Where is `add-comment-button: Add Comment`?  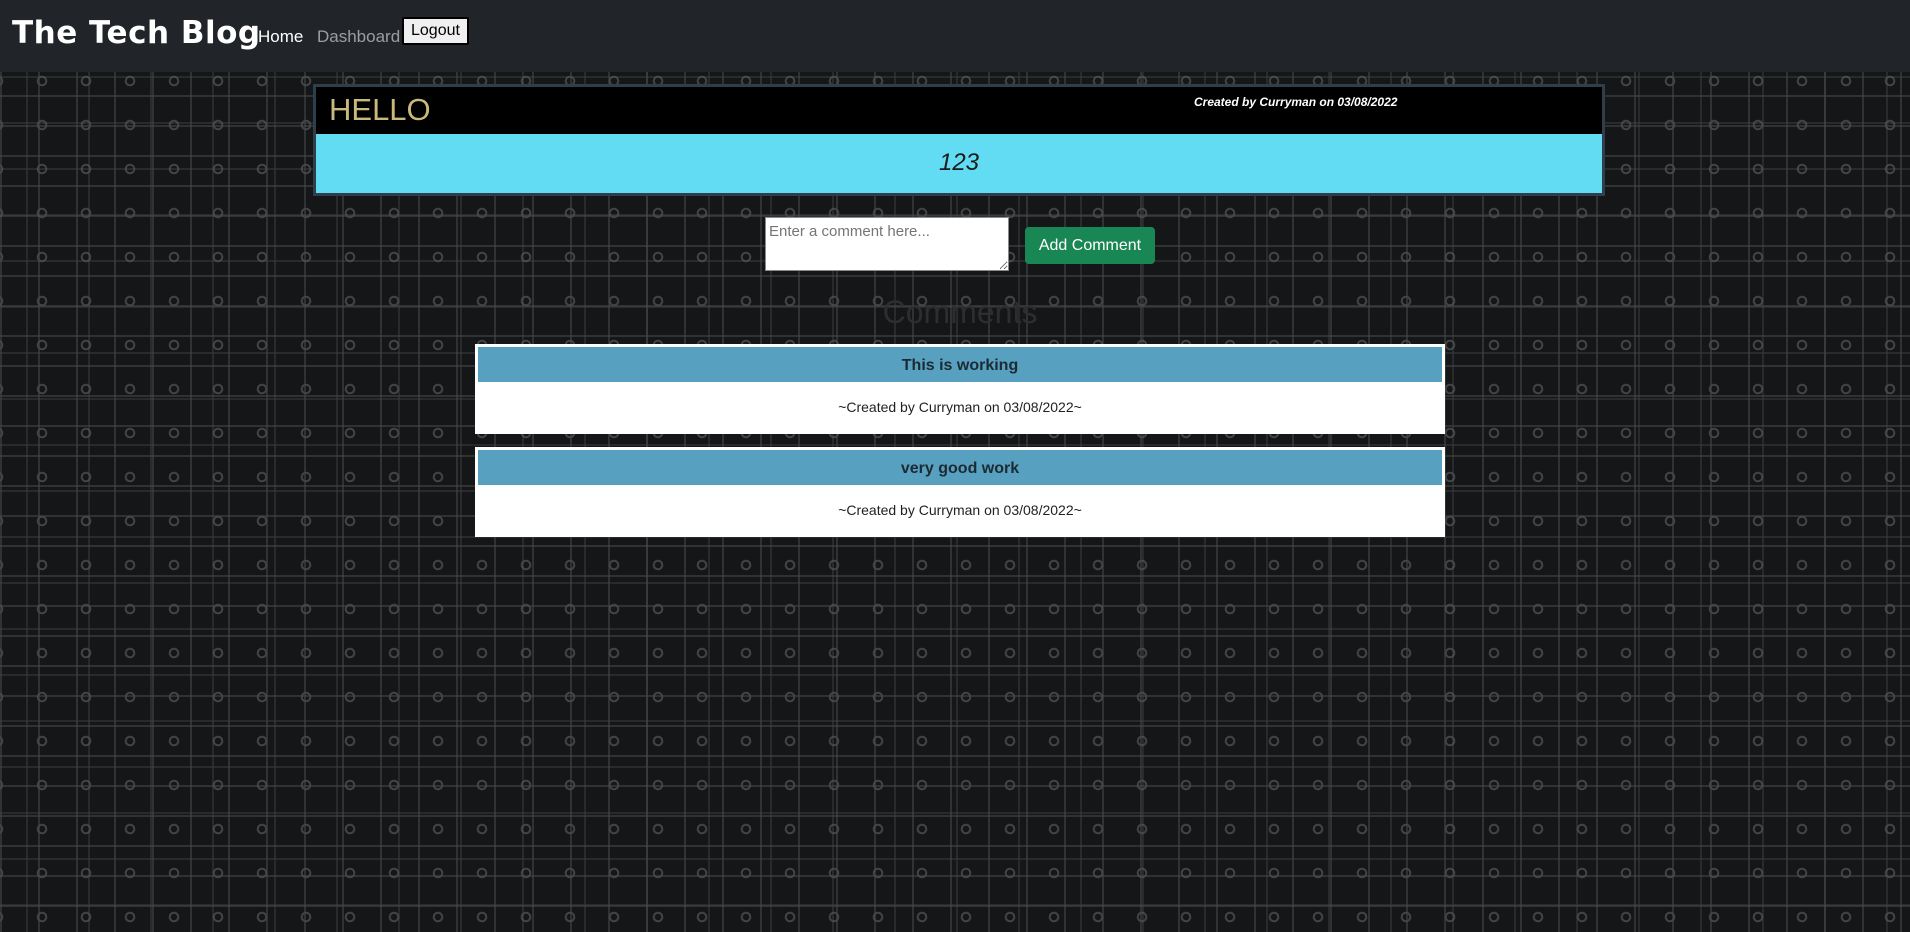
add-comment-button: Add Comment is located at coordinates (1090, 245).